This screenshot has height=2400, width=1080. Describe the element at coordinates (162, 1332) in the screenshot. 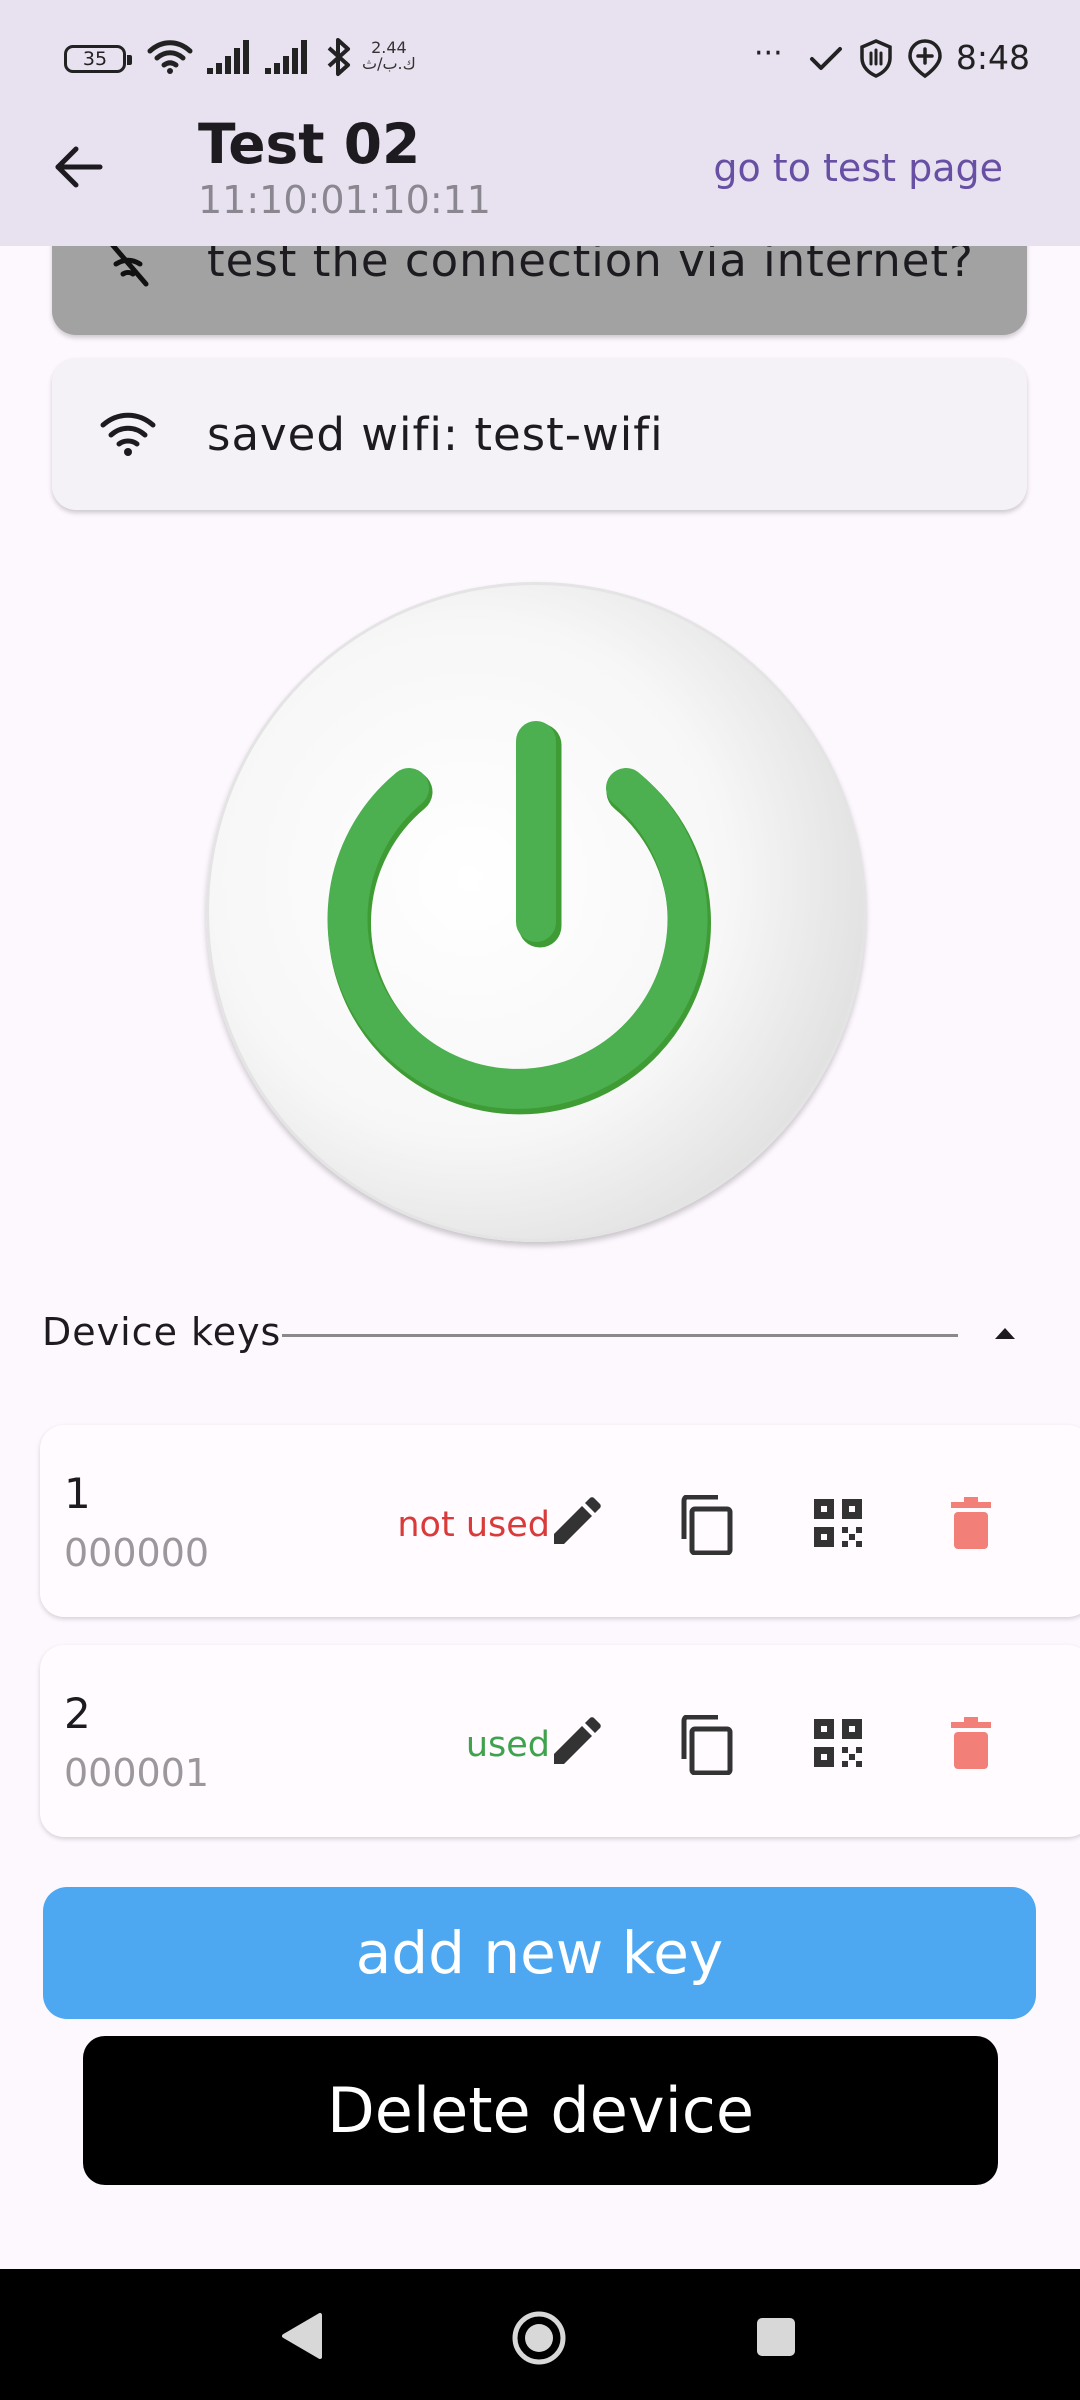

I see `device-keys-label: Device keys` at that location.